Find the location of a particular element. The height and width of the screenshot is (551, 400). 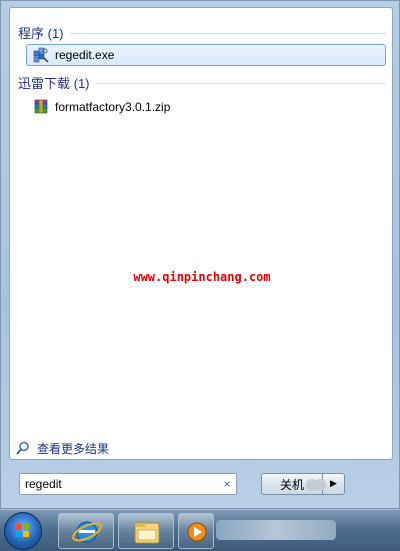

see-more-label: 查看更多结果 is located at coordinates (73, 449).